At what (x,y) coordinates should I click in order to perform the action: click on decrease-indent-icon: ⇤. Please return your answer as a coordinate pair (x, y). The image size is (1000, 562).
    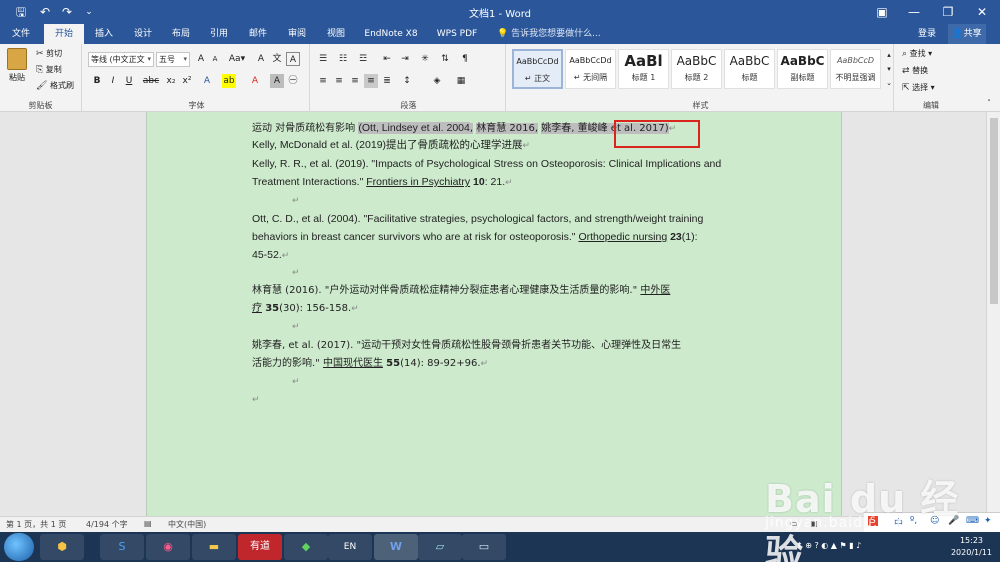
    Looking at the image, I should click on (387, 59).